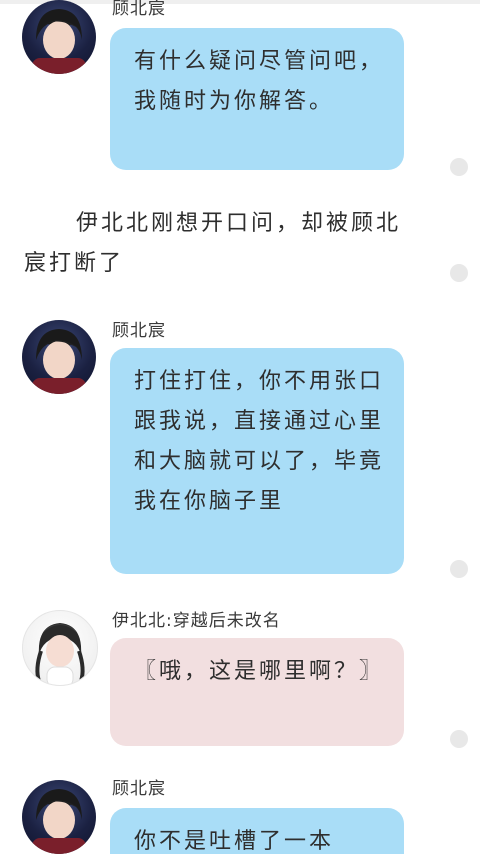 The image size is (480, 862). Describe the element at coordinates (213, 243) in the screenshot. I see `narration-text: 伊北北刚想开口问，却被顾北宸打断了` at that location.